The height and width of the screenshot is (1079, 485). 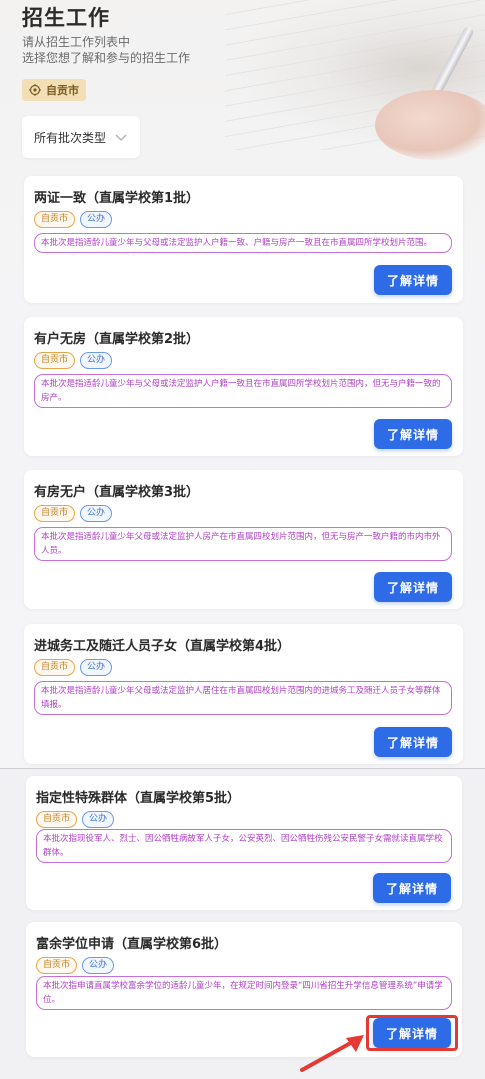 I want to click on batch-type-filter: 所有批次类型, so click(x=81, y=137).